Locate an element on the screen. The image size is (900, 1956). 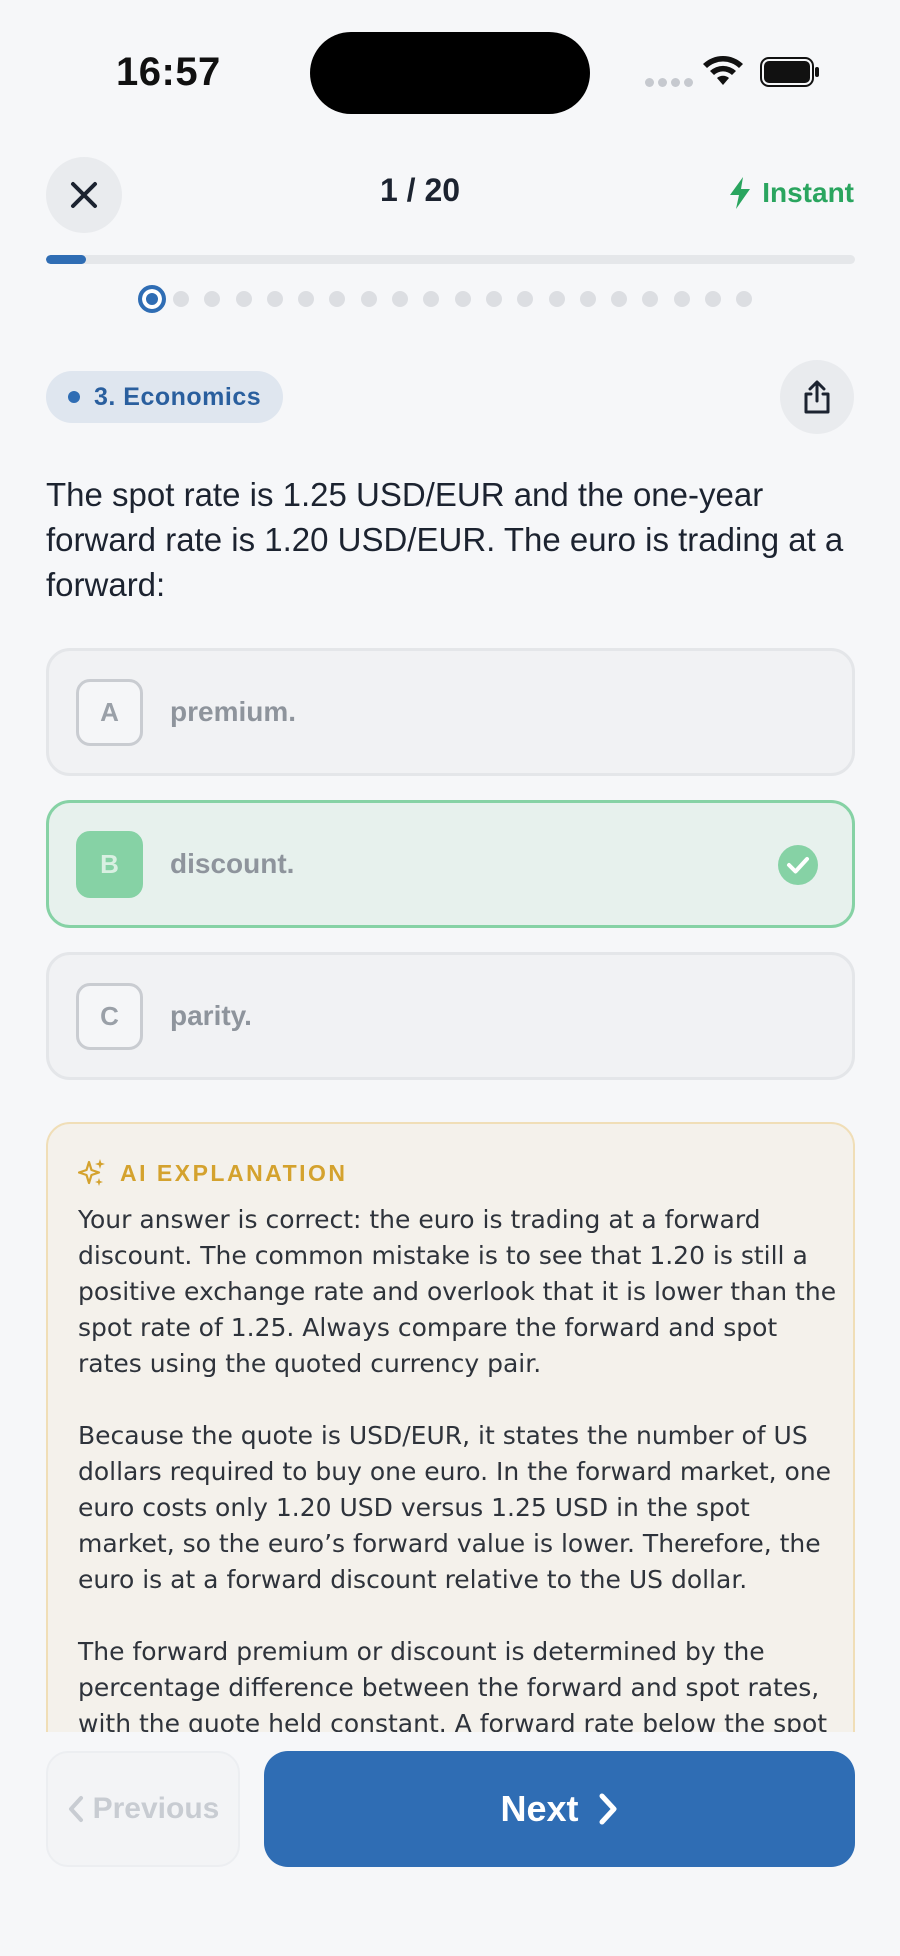
next-button: Next is located at coordinates (559, 1809).